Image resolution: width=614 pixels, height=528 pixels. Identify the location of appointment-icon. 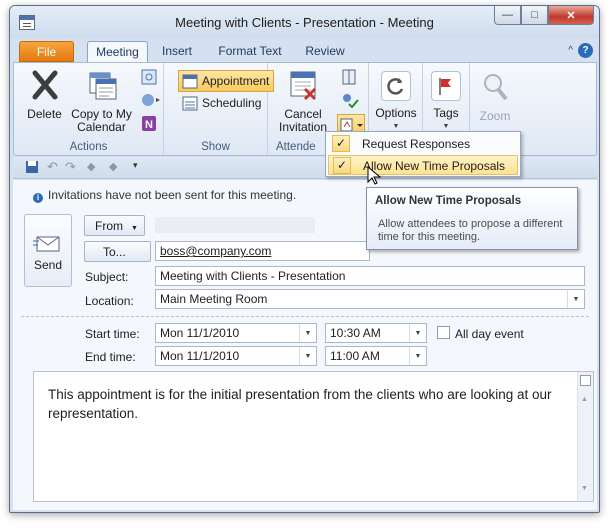
(190, 81).